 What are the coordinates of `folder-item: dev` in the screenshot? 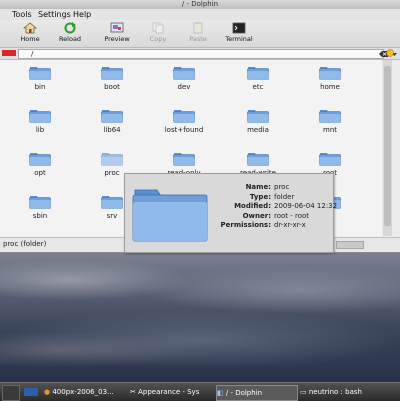 It's located at (184, 78).